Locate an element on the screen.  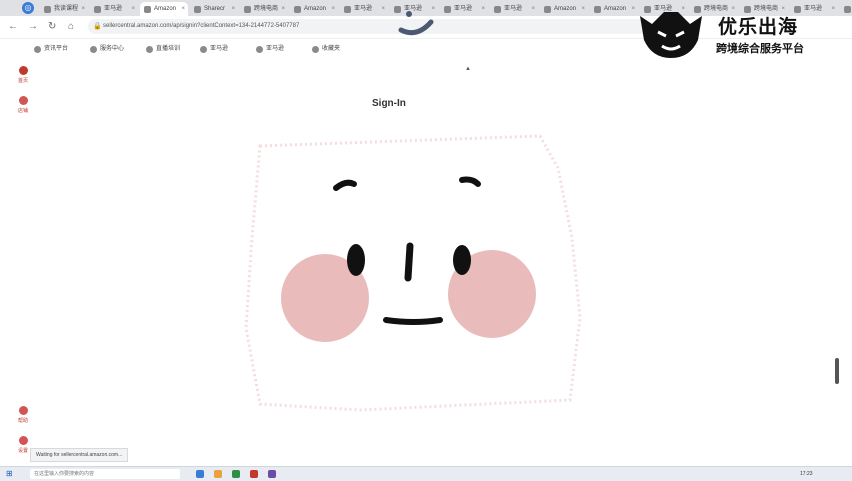
file-explorer-icon is located at coordinates (218, 474).